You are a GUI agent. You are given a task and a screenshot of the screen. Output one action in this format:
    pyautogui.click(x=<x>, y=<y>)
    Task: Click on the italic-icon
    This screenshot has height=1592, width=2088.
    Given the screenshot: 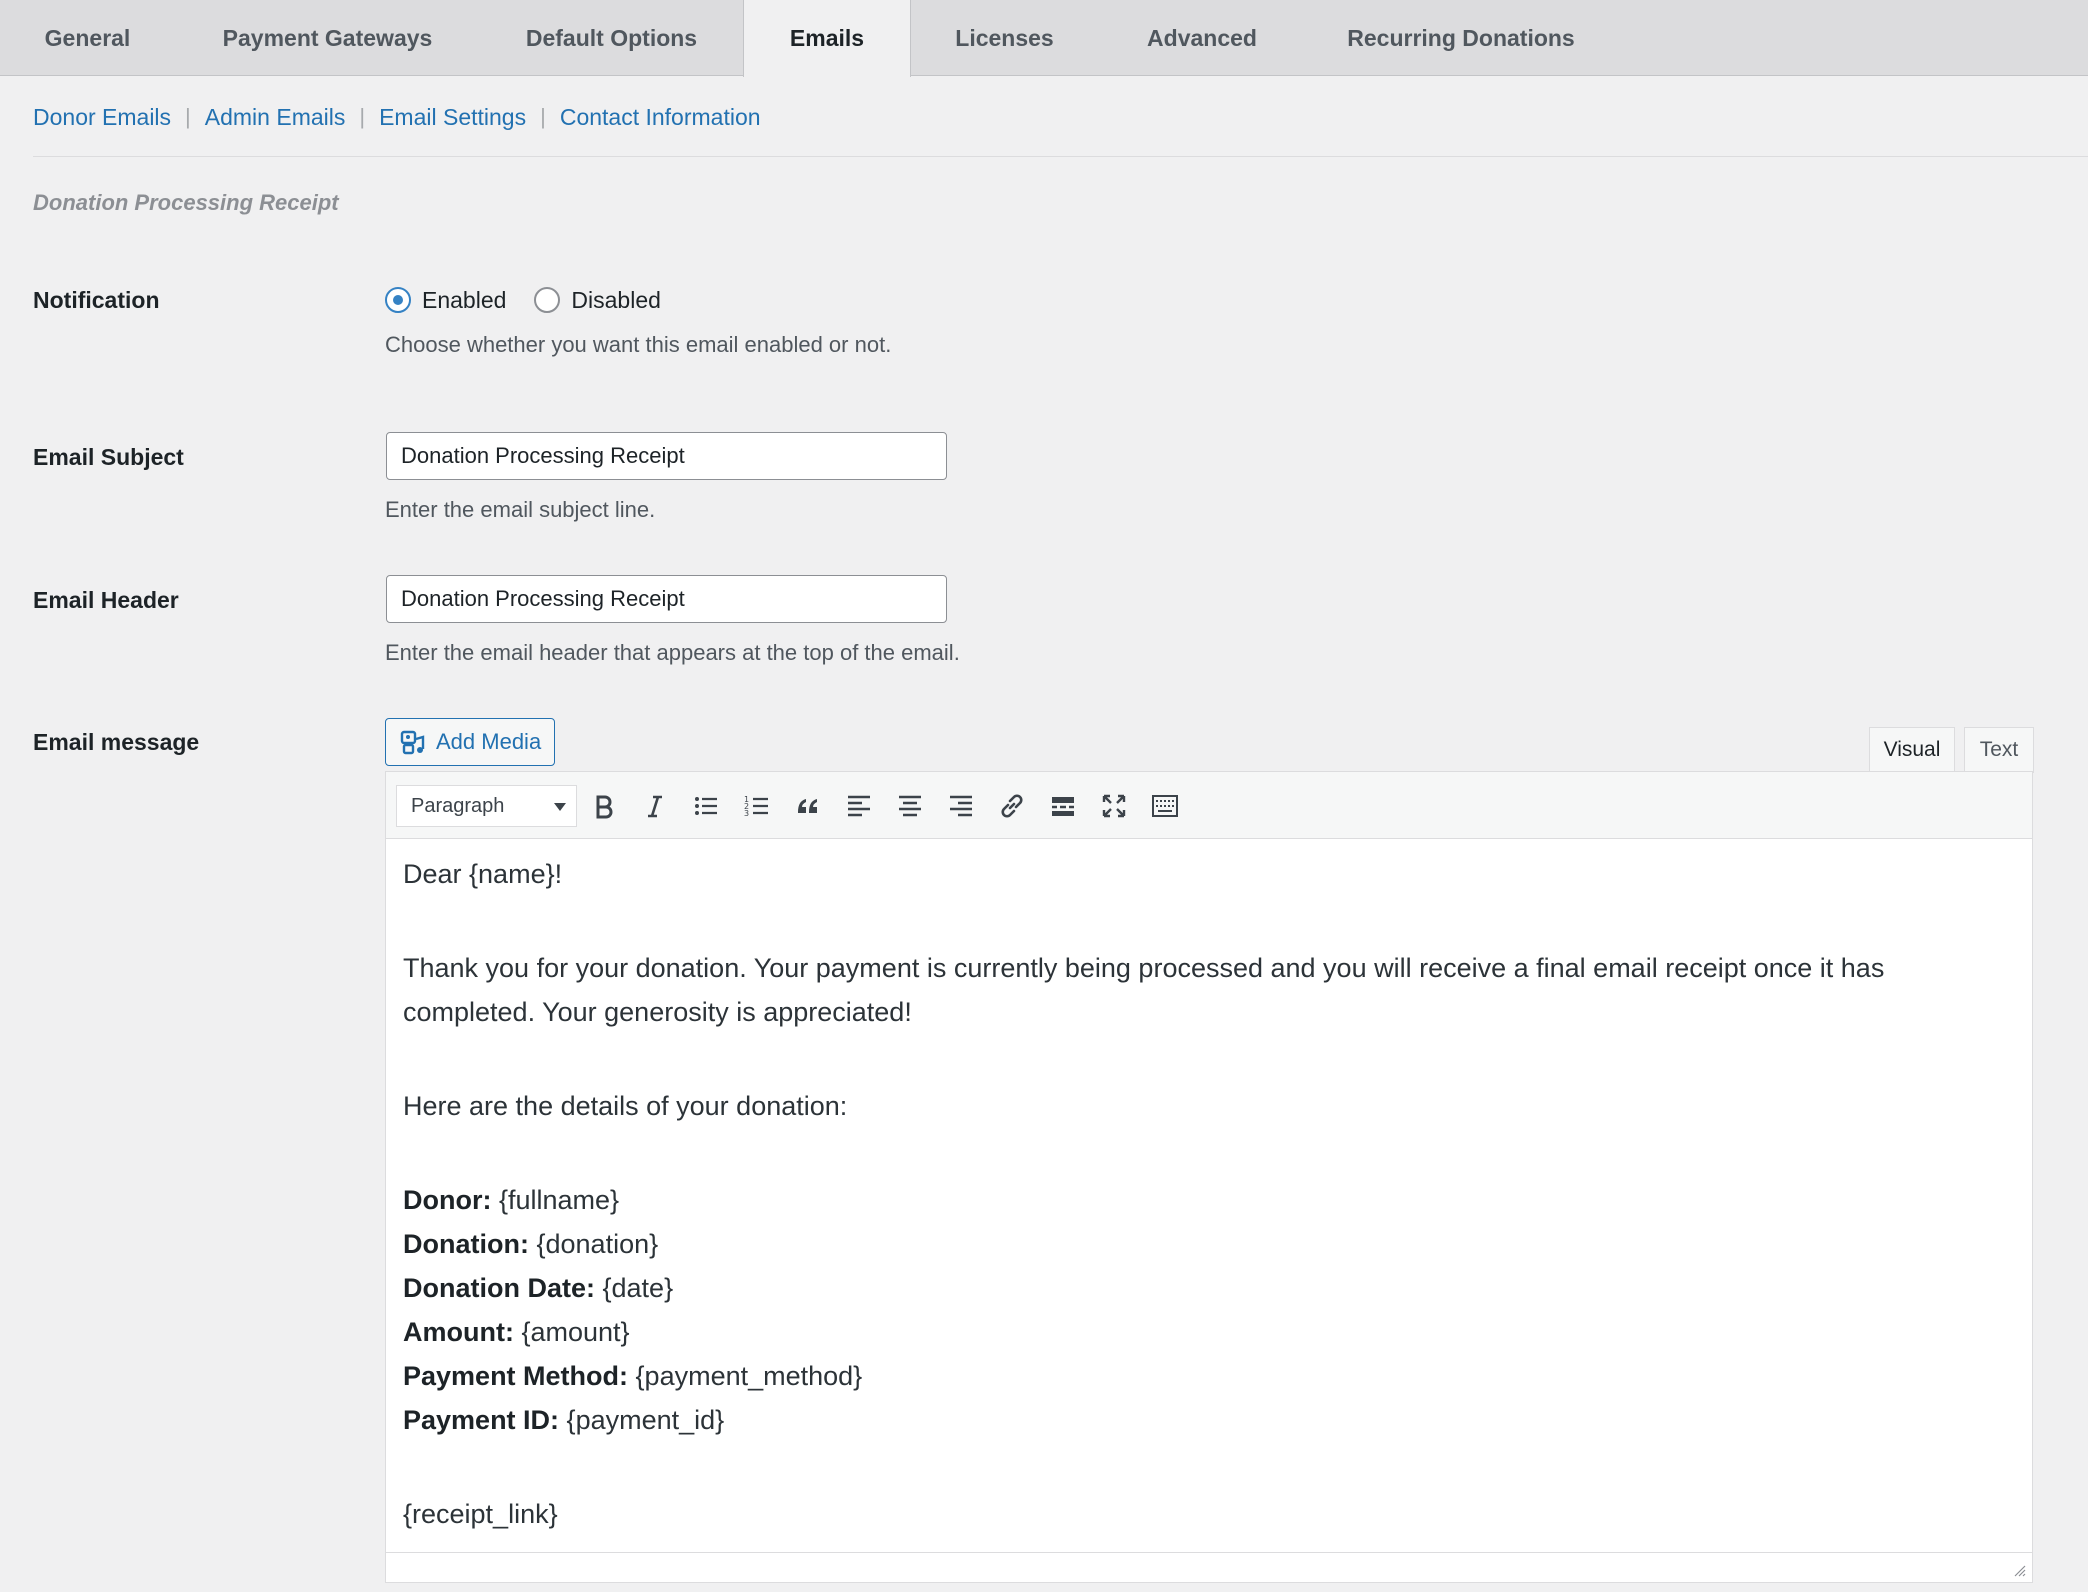 What is the action you would take?
    pyautogui.click(x=655, y=806)
    